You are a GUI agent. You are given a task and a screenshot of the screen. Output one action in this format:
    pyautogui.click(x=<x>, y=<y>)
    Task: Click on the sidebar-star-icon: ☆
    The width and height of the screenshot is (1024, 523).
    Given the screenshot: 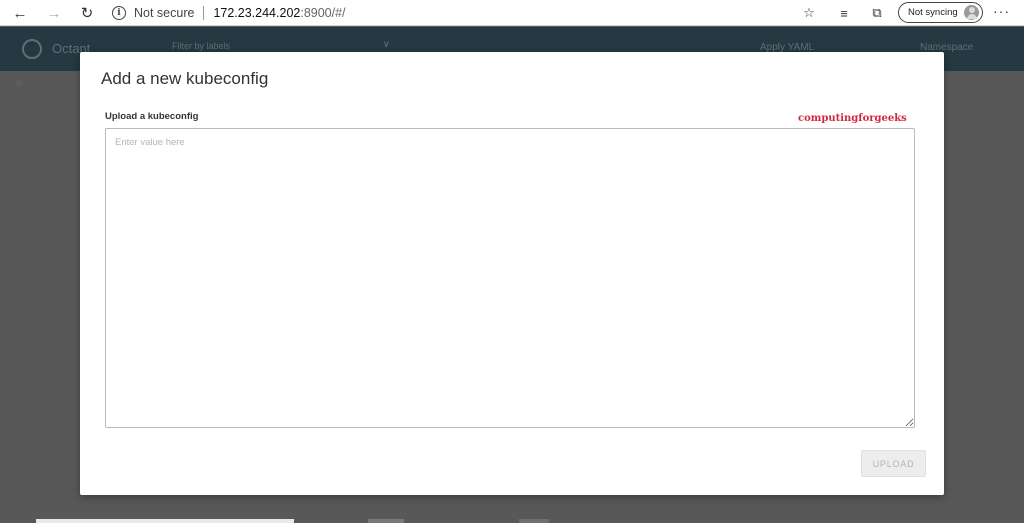 What is the action you would take?
    pyautogui.click(x=19, y=83)
    